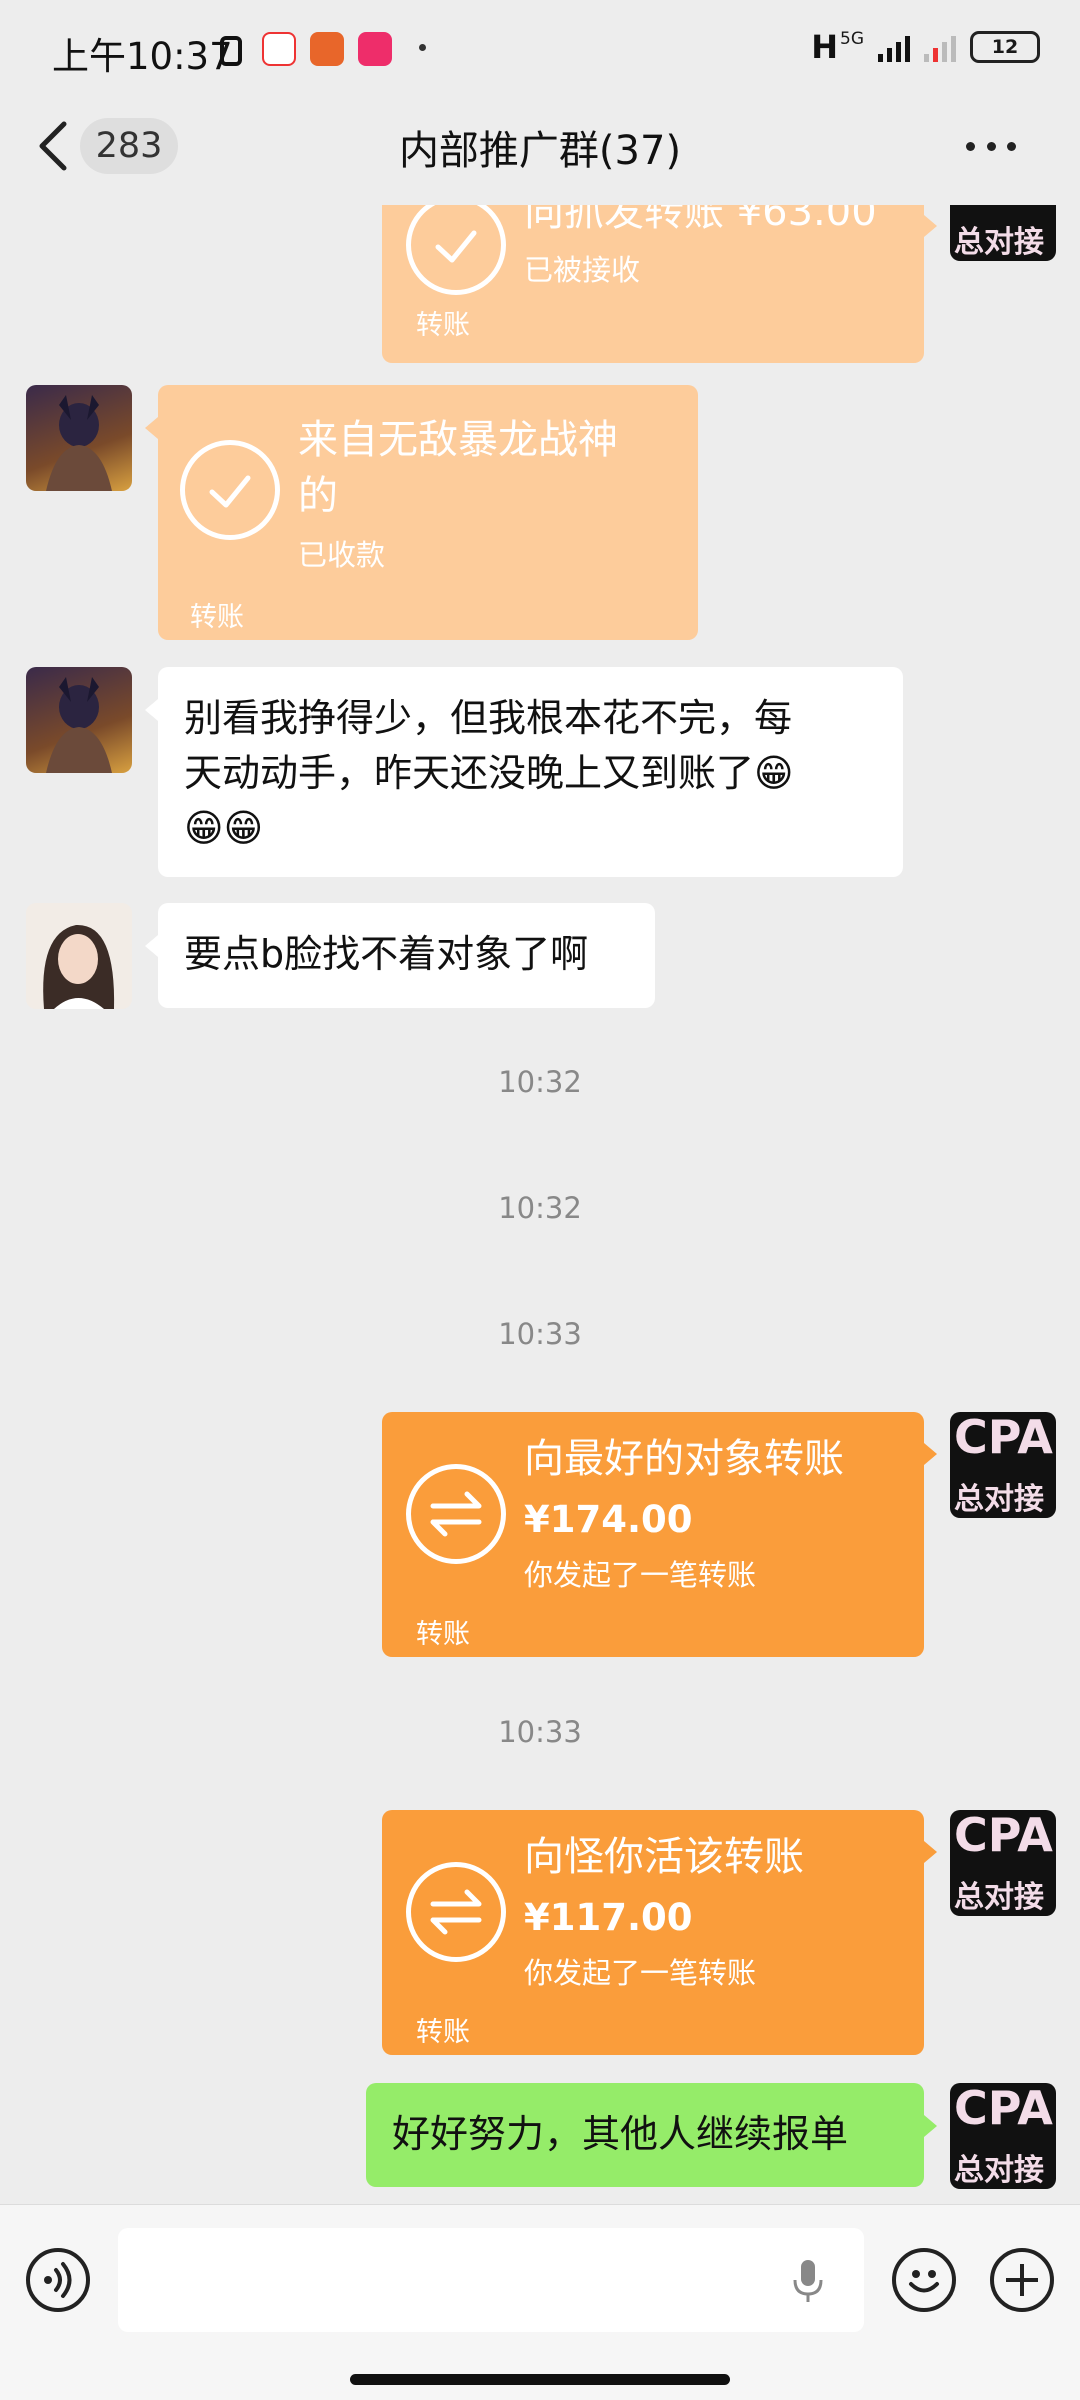  Describe the element at coordinates (224, 828) in the screenshot. I see `message-line: 😁😁` at that location.